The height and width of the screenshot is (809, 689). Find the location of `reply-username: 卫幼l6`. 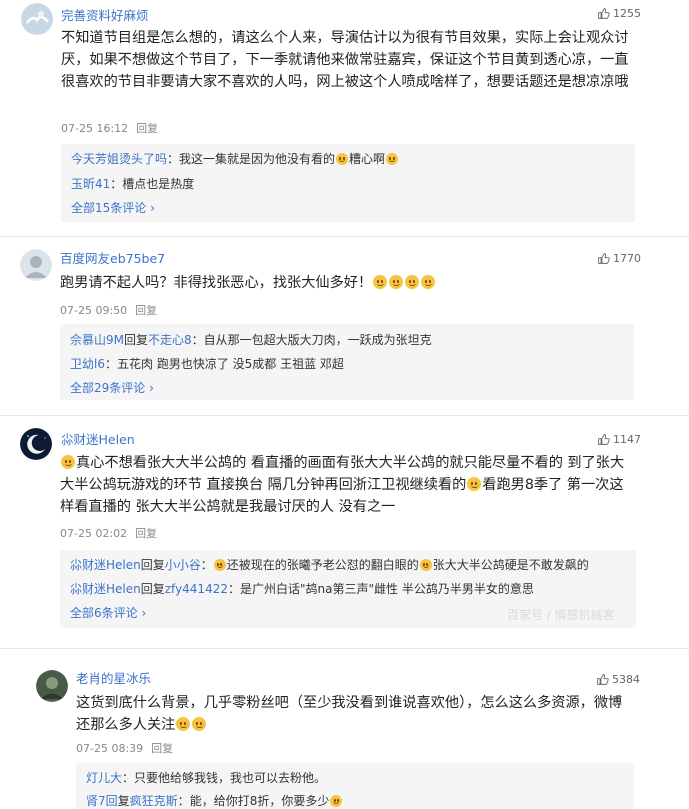

reply-username: 卫幼l6 is located at coordinates (87, 364).